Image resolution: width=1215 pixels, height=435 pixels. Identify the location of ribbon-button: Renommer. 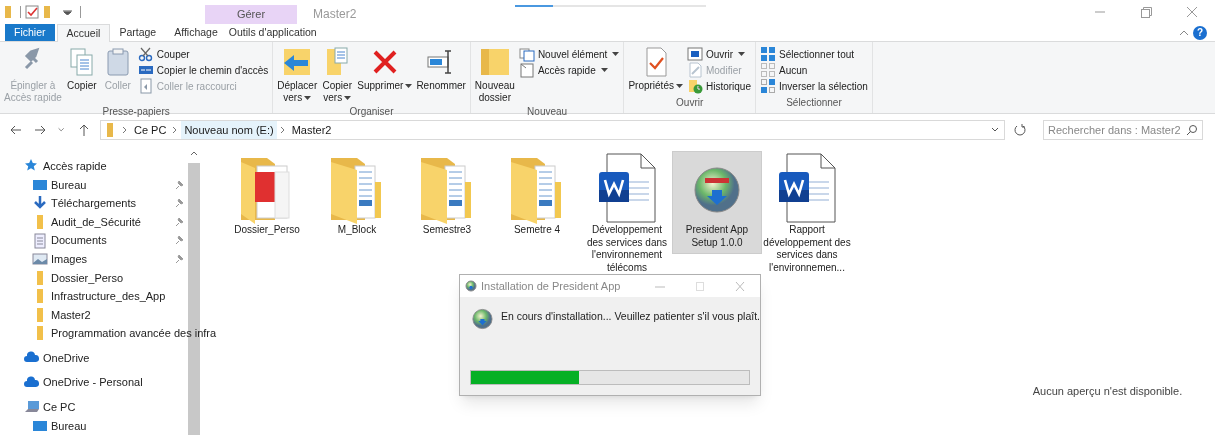
(441, 69).